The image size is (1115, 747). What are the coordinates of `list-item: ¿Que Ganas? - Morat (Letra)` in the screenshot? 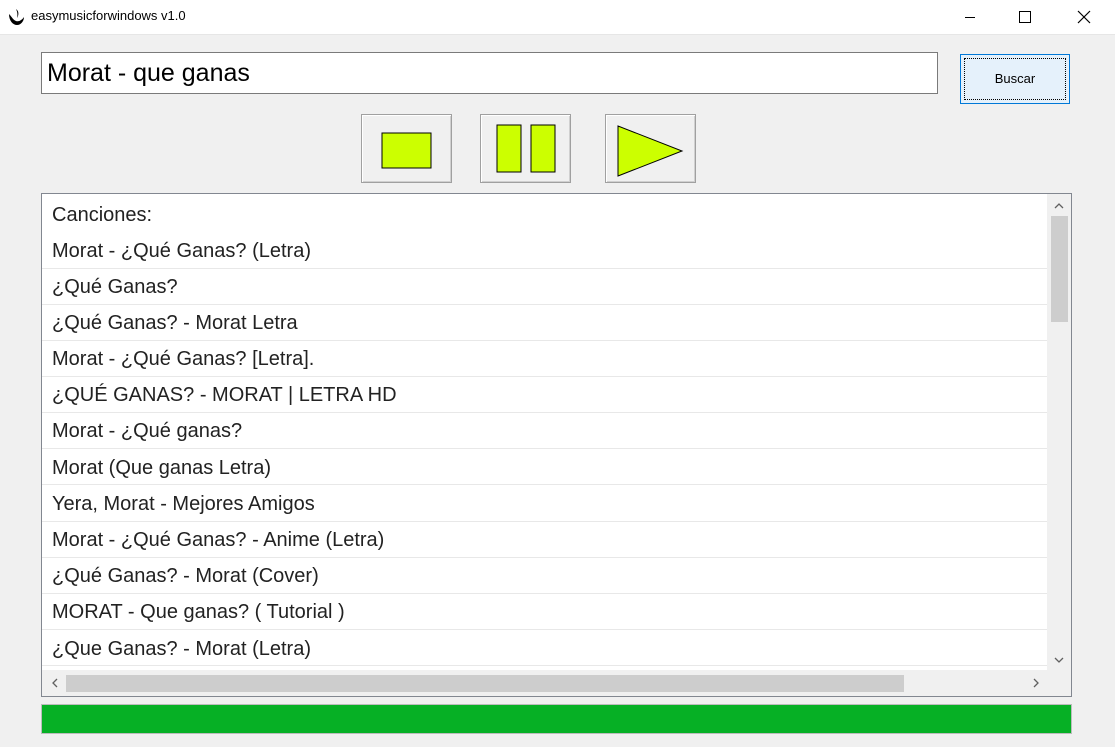 It's located at (181, 649).